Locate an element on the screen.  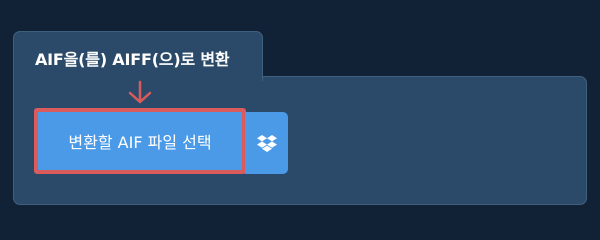
select-file-button: 변환할 AIF 파일 선택 is located at coordinates (140, 141).